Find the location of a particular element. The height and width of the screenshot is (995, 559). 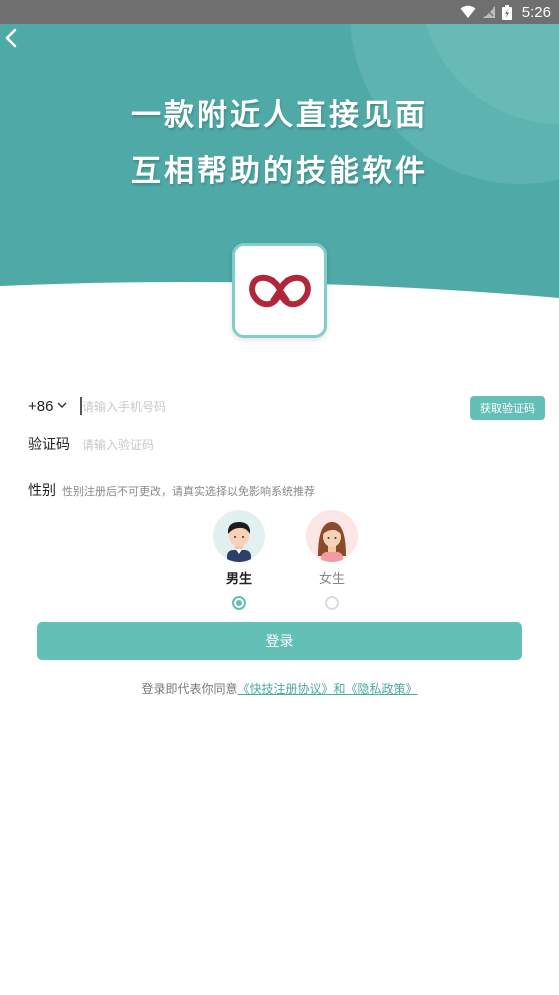

agreement-link: 《快技注册协议》和《隐私政策》 is located at coordinates (328, 689).